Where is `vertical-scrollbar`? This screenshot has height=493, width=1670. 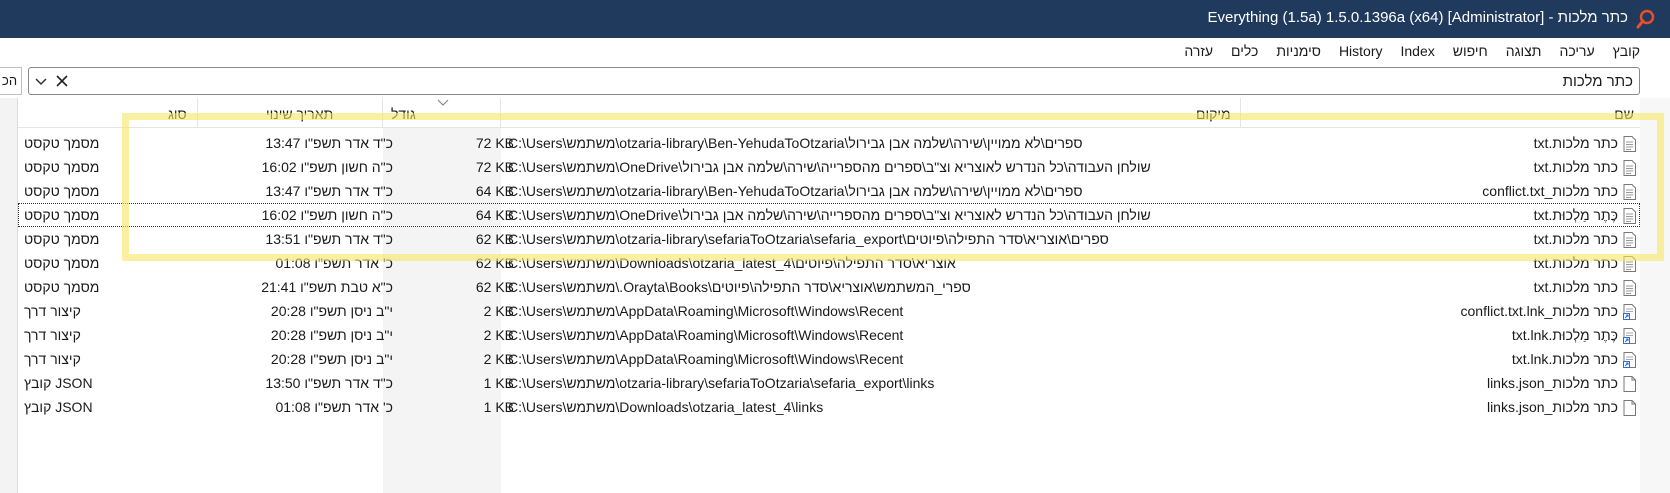
vertical-scrollbar is located at coordinates (1655, 295).